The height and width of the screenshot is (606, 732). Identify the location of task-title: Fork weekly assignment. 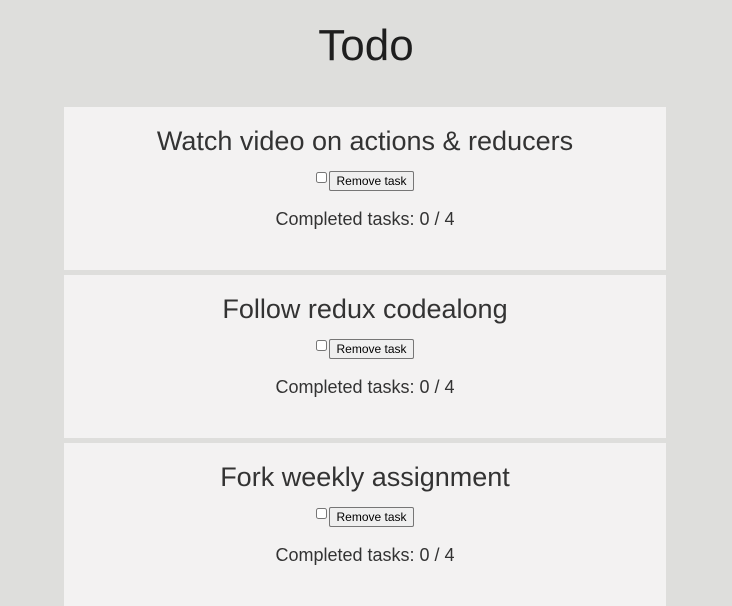
(365, 477).